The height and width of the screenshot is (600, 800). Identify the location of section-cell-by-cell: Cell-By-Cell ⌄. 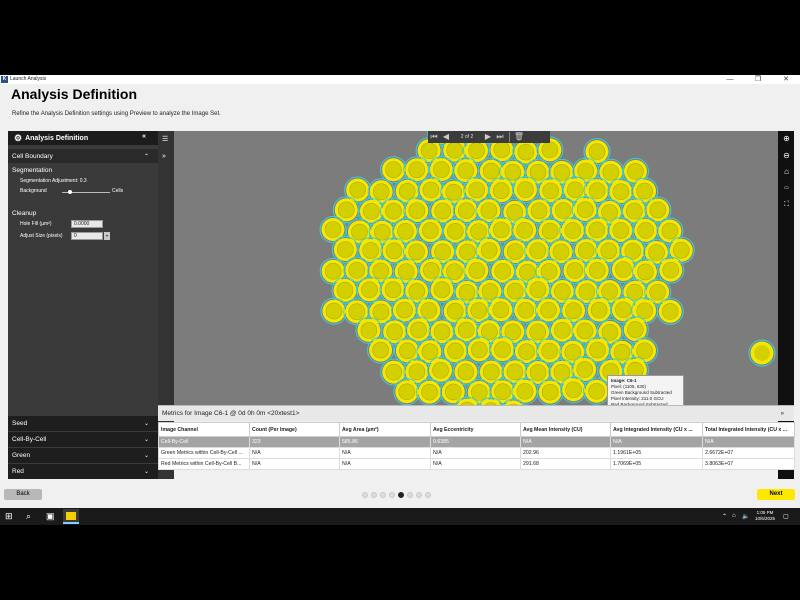
(83, 439).